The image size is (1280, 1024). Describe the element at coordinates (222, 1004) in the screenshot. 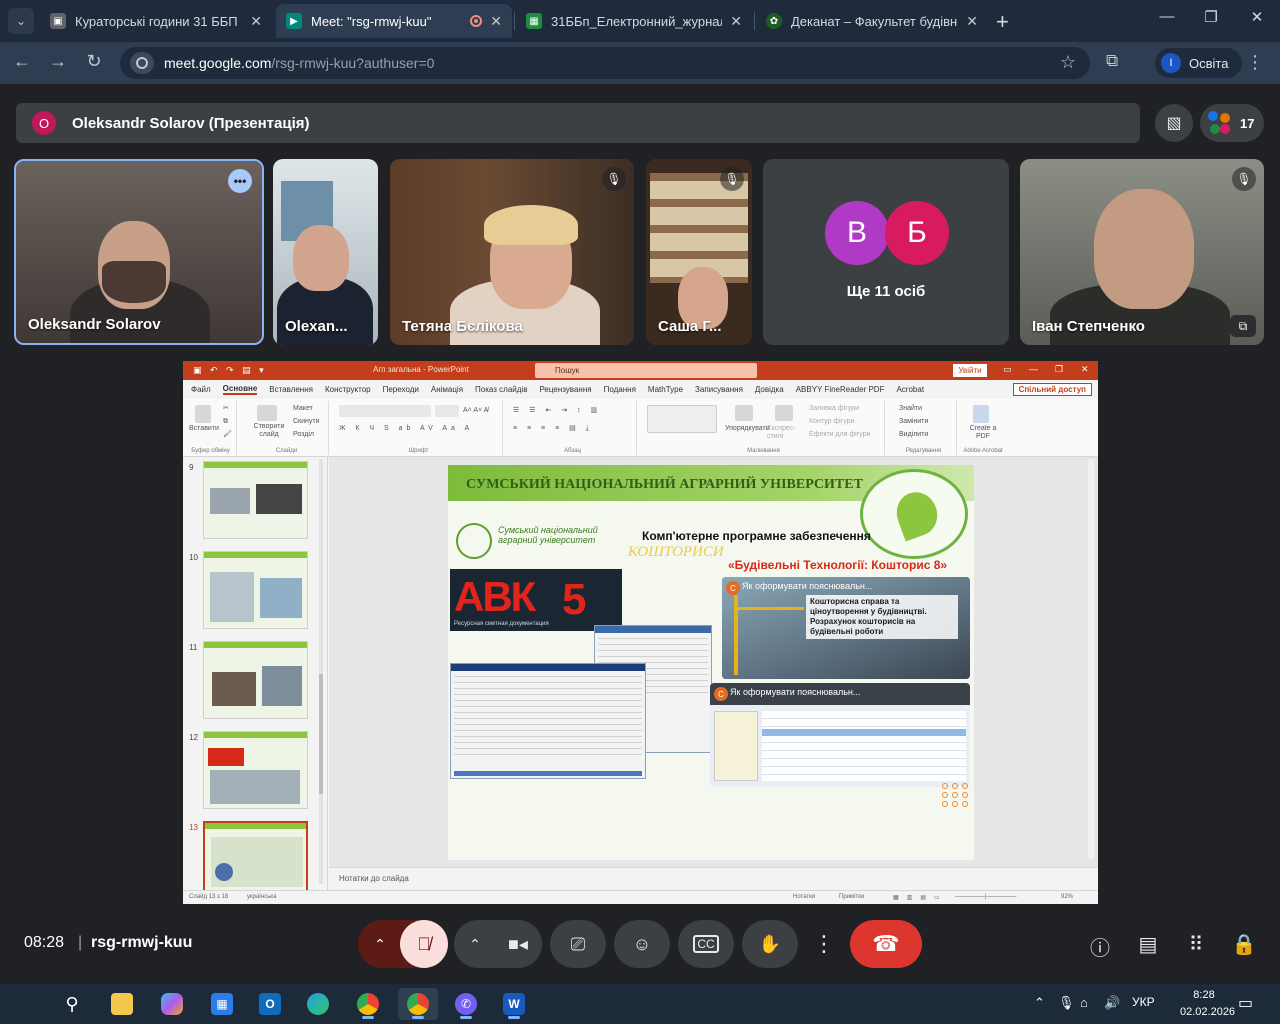

I see `taskbar-store: ▦` at that location.